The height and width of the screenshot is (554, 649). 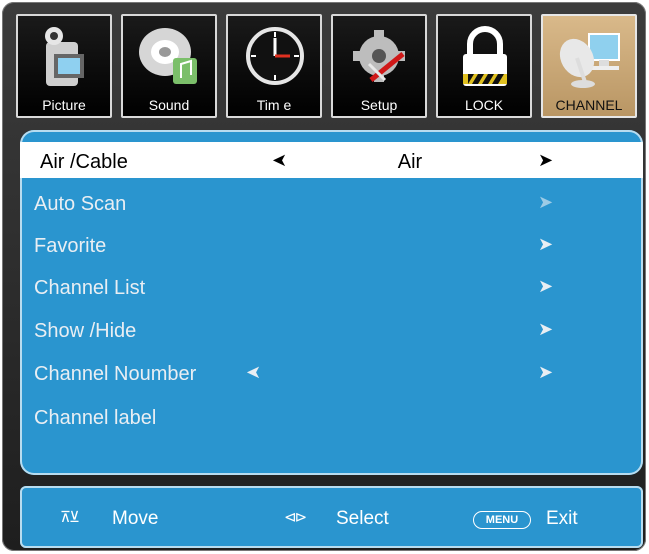 What do you see at coordinates (379, 56) in the screenshot?
I see `gear-tools-icon` at bounding box center [379, 56].